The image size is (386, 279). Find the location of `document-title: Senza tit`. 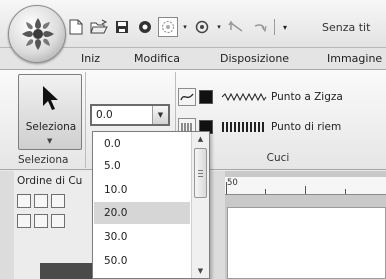

document-title: Senza tit is located at coordinates (346, 27).